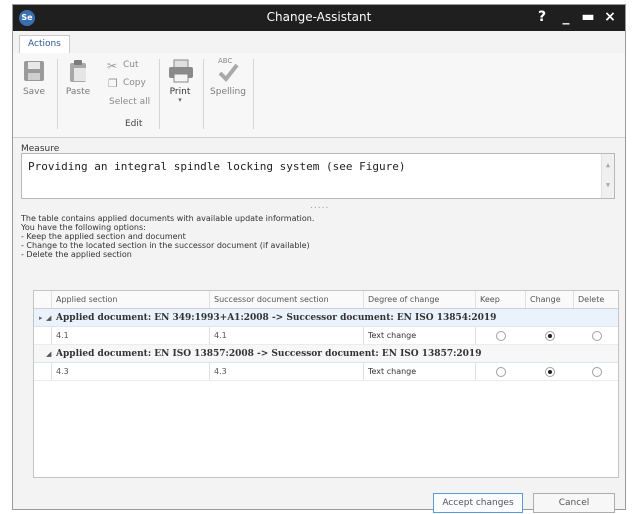  I want to click on print-button: Print ▾, so click(180, 81).